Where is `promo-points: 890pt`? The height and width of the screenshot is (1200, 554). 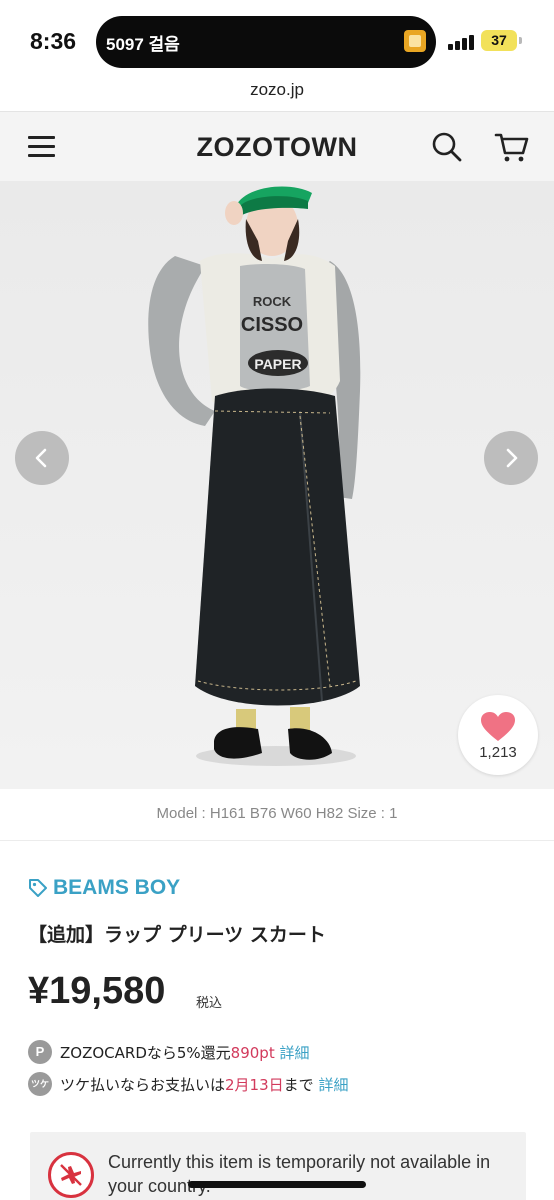
promo-points: 890pt is located at coordinates (252, 1053).